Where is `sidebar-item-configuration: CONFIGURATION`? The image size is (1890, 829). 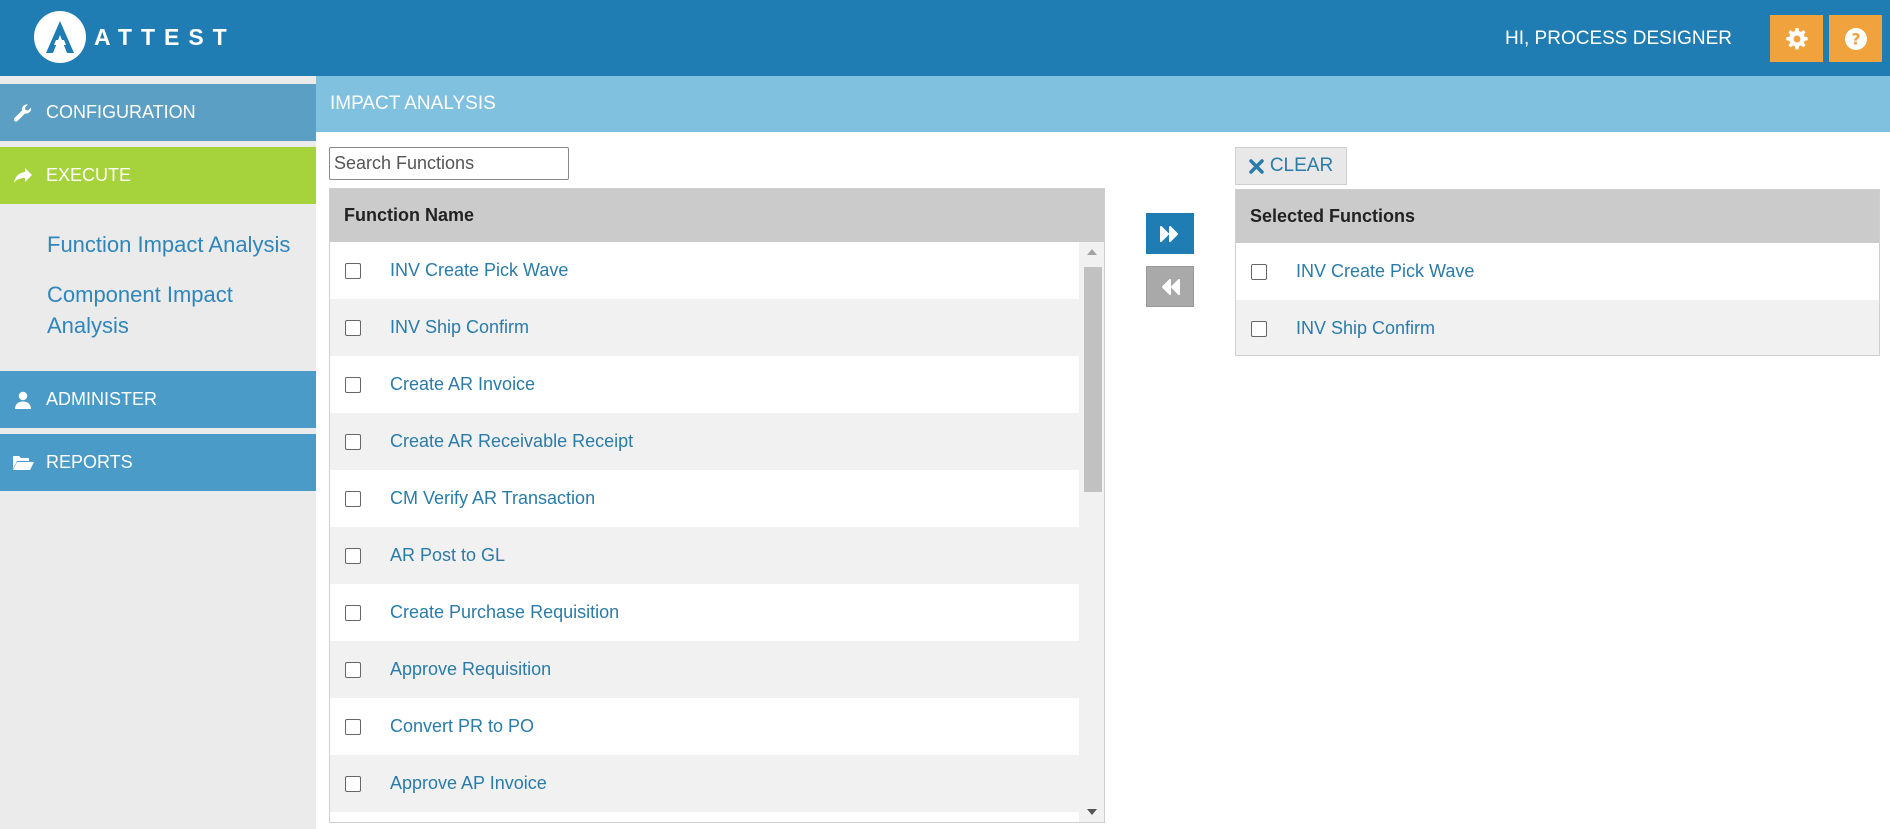
sidebar-item-configuration: CONFIGURATION is located at coordinates (158, 112).